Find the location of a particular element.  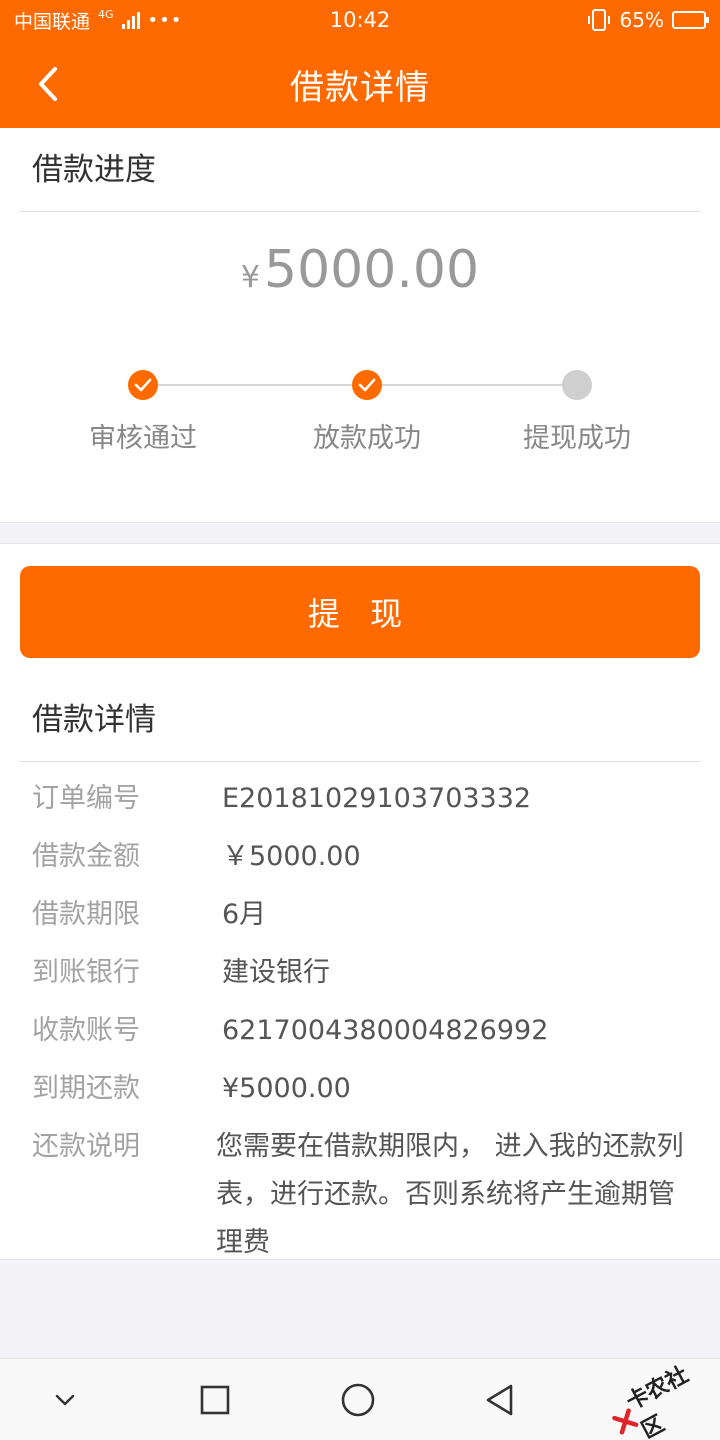

step-disbursed: 放款成功 is located at coordinates (367, 412).